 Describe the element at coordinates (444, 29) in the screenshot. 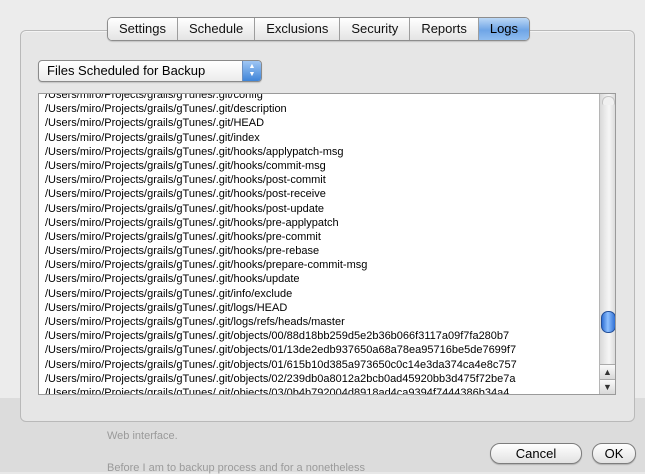

I see `tab-reports: Reports` at that location.